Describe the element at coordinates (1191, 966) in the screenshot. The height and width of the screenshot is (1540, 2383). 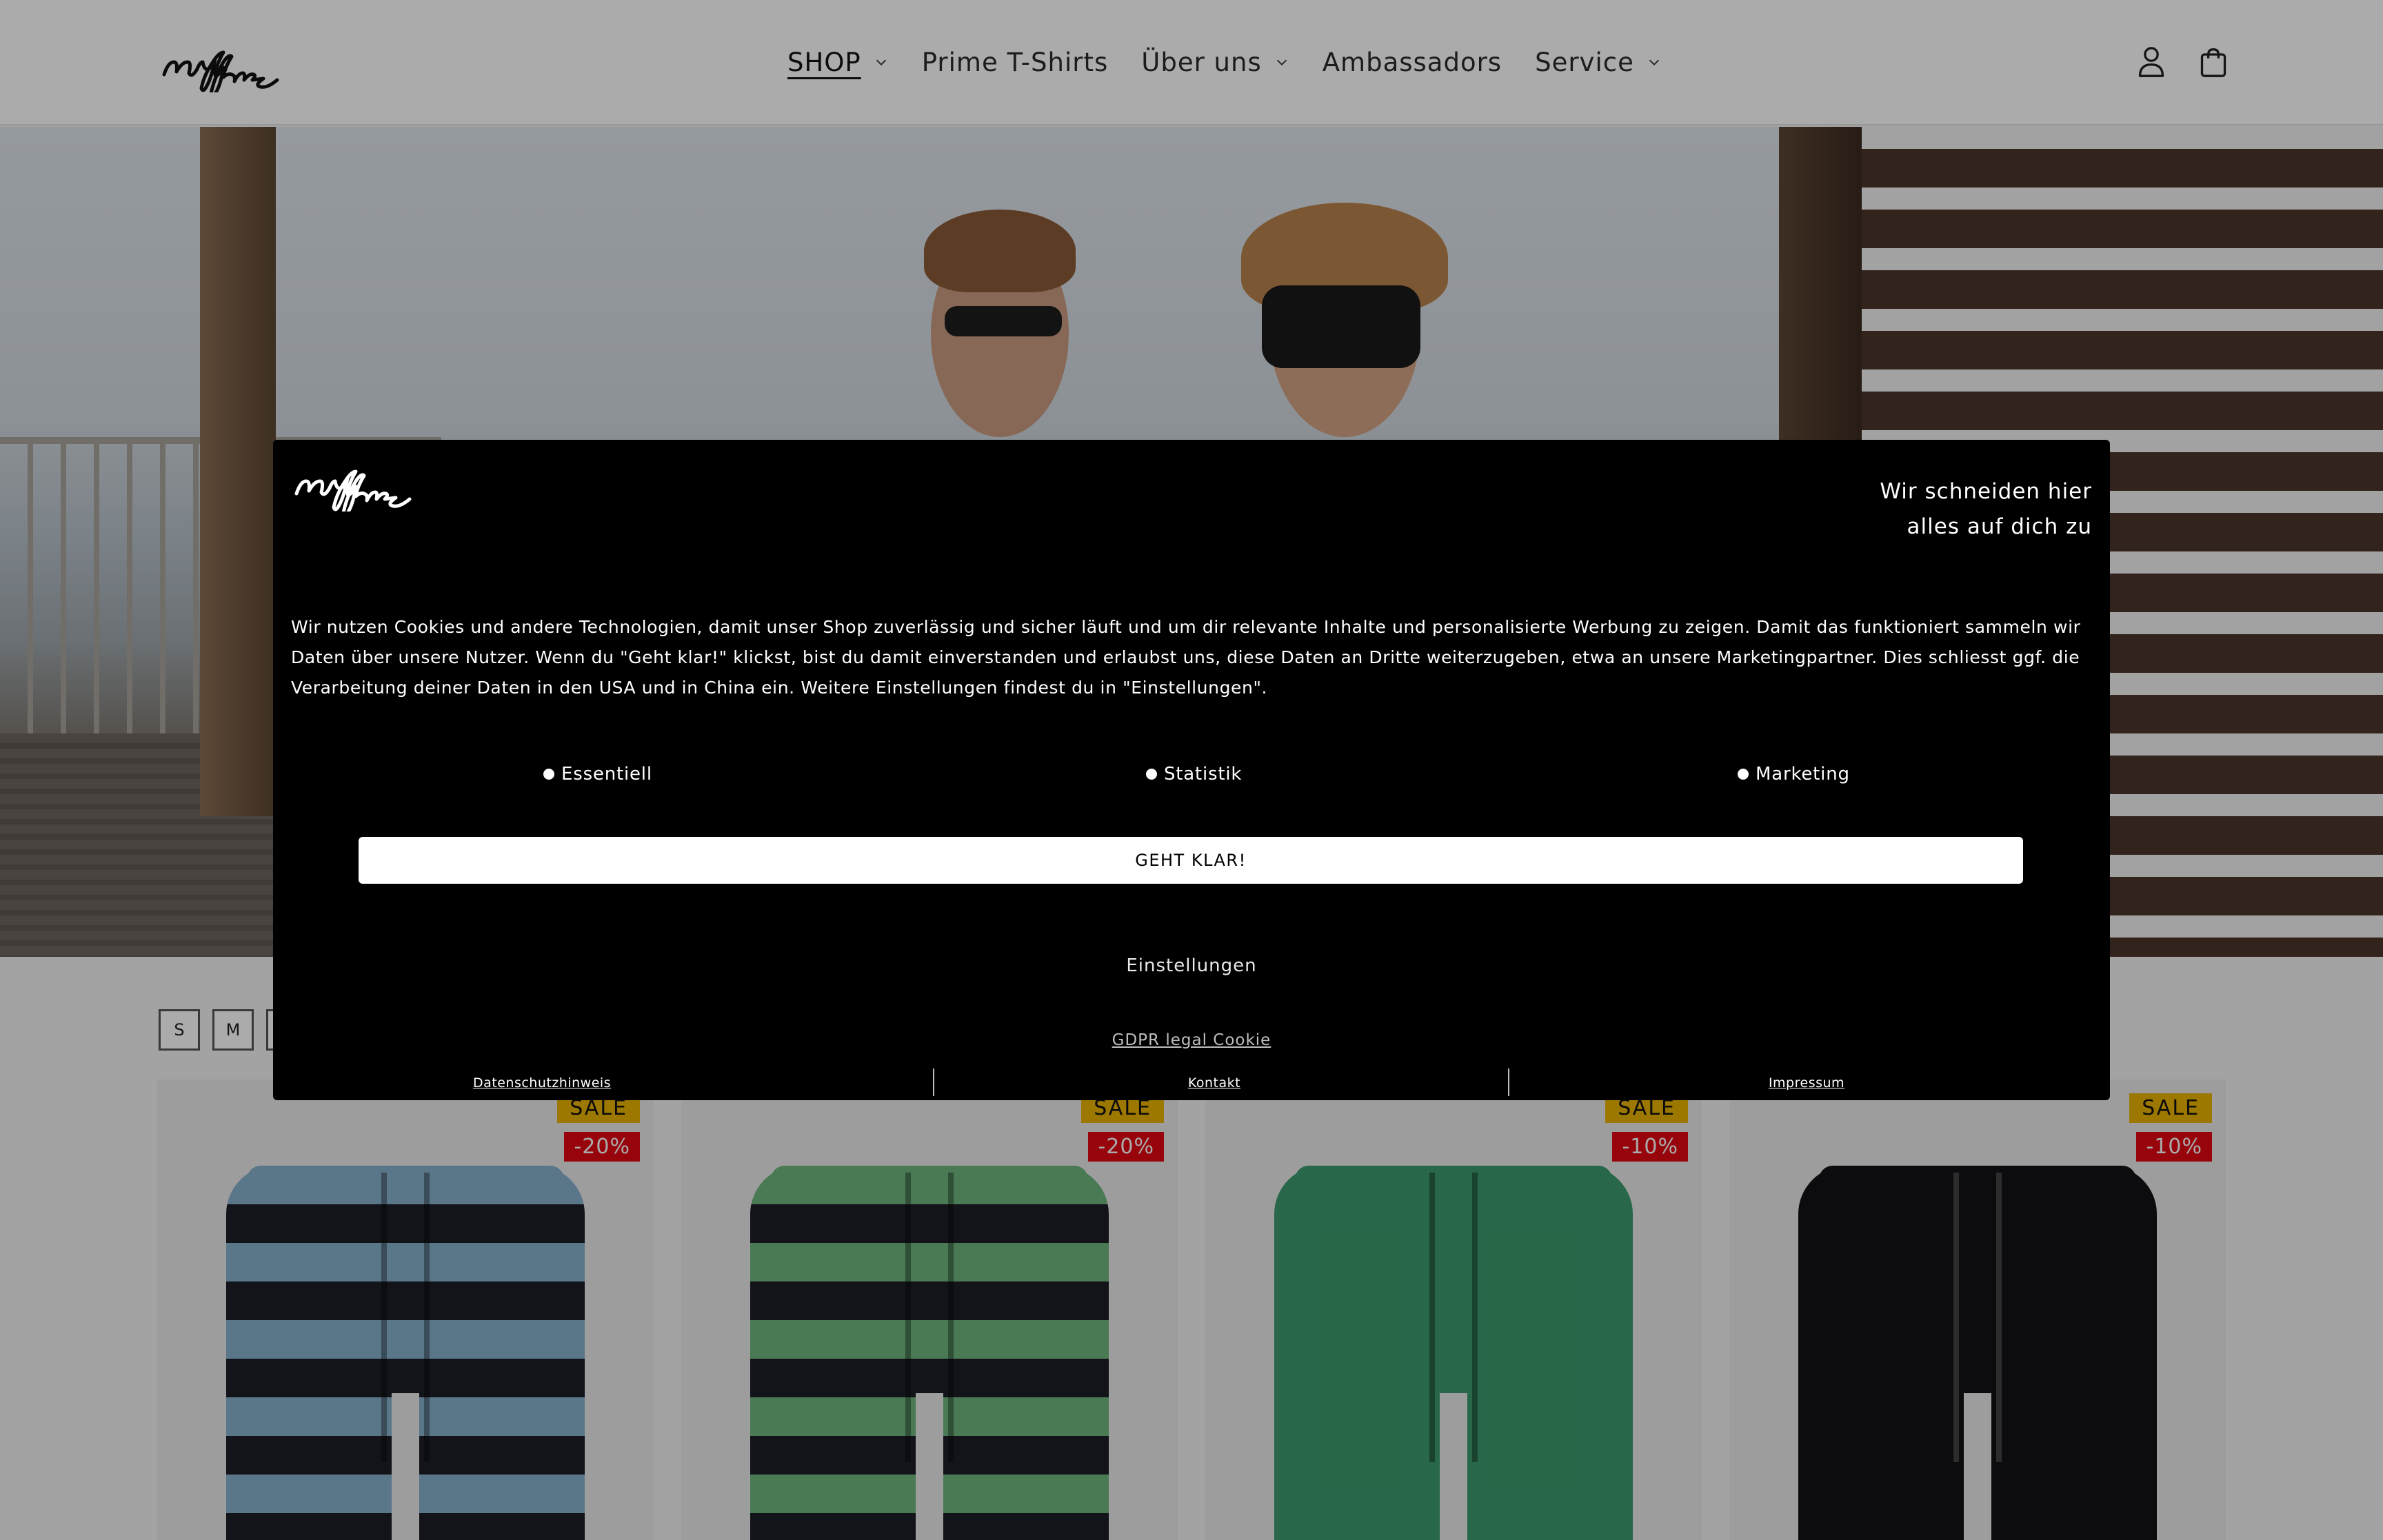
I see `settings-link: Einstellungen` at that location.